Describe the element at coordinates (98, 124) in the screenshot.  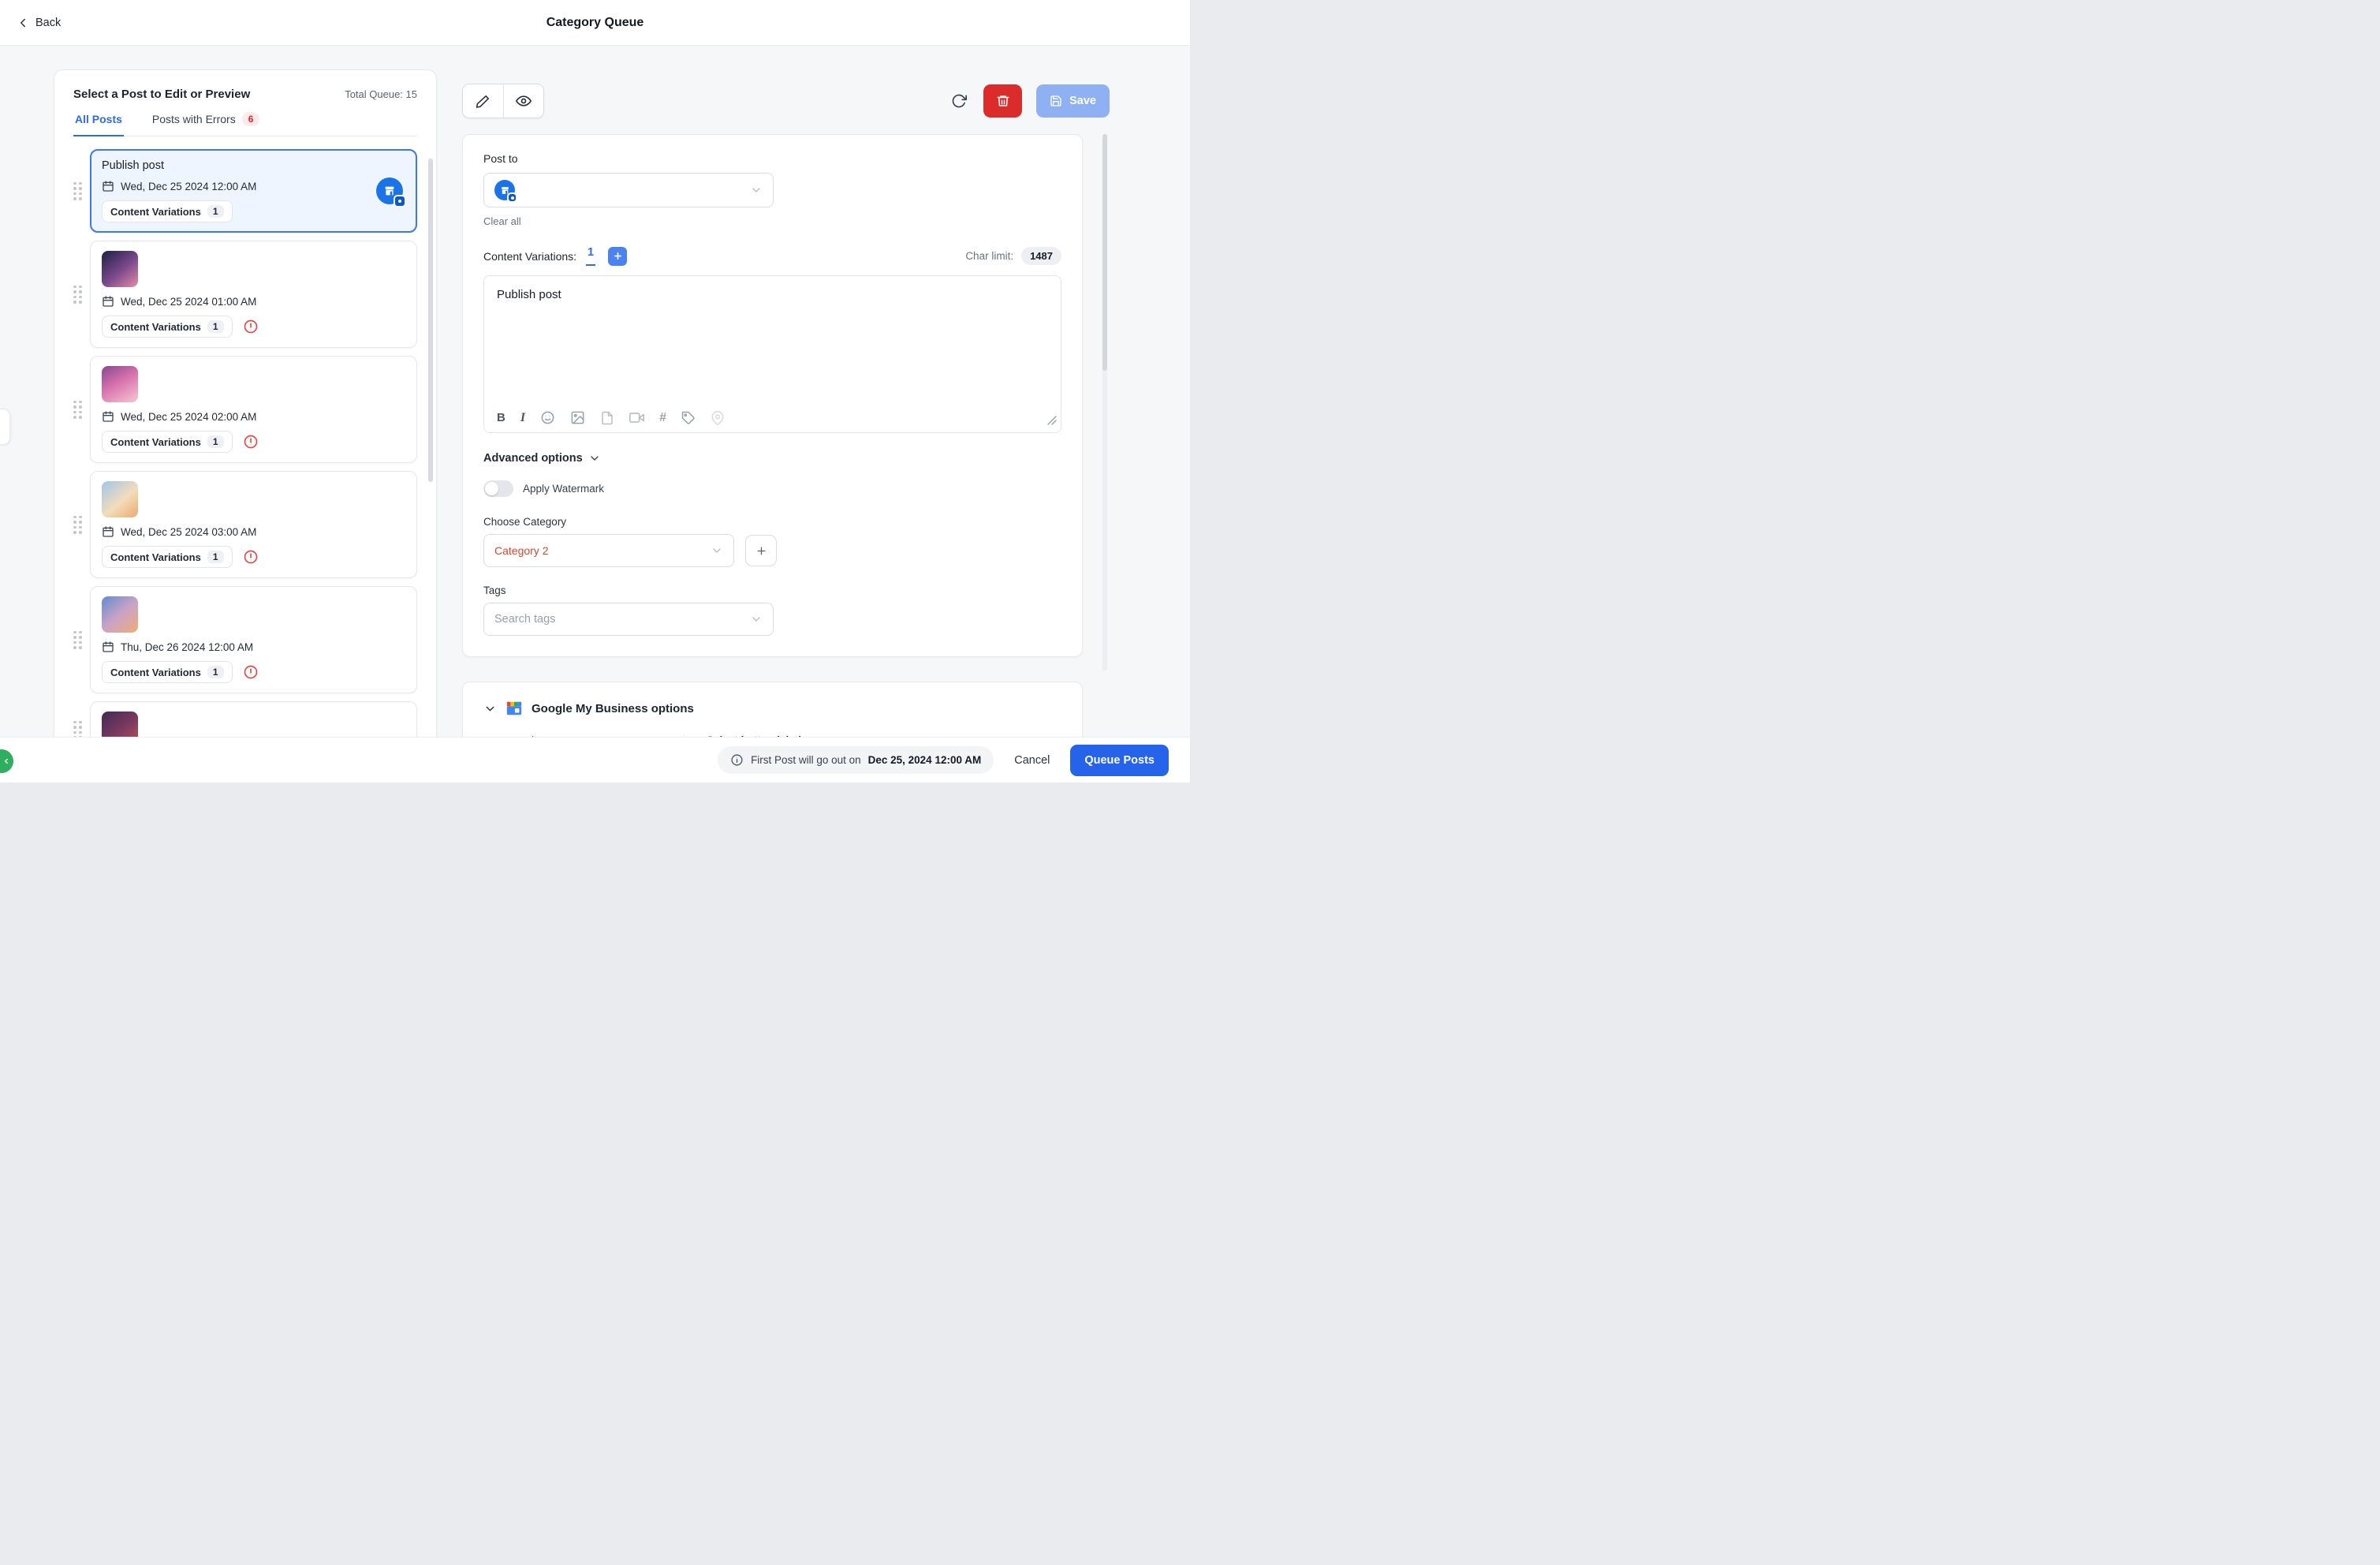
I see `tab-all-posts: All Posts` at that location.